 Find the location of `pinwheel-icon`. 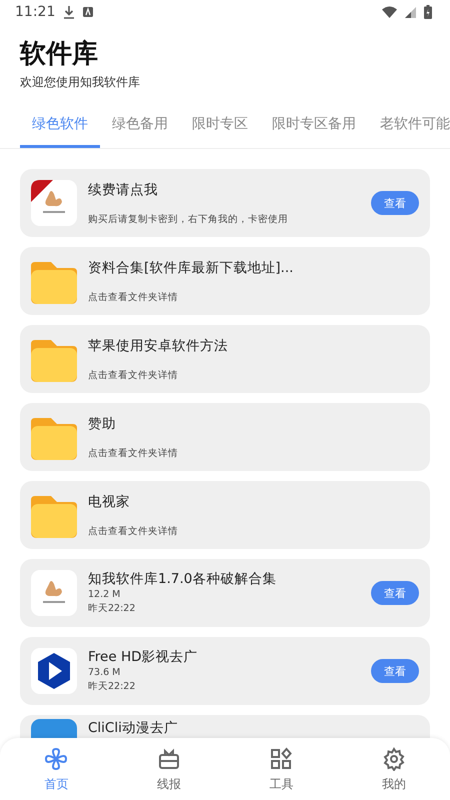

pinwheel-icon is located at coordinates (56, 759).